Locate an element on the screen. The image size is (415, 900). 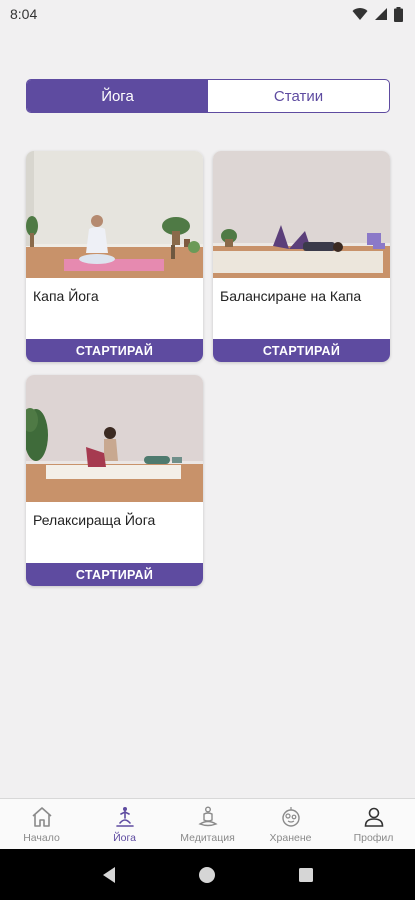
yoga-card: Балансиране на Капа СТАРТИРАЙ is located at coordinates (301, 256).